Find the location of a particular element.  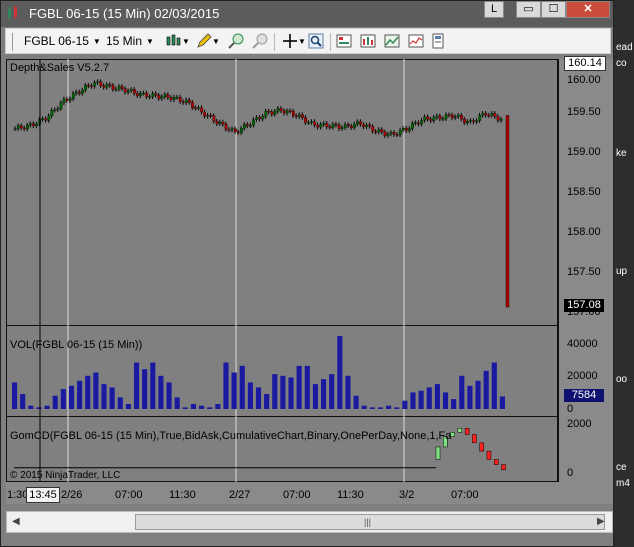

toolbar-grip is located at coordinates (12, 42).